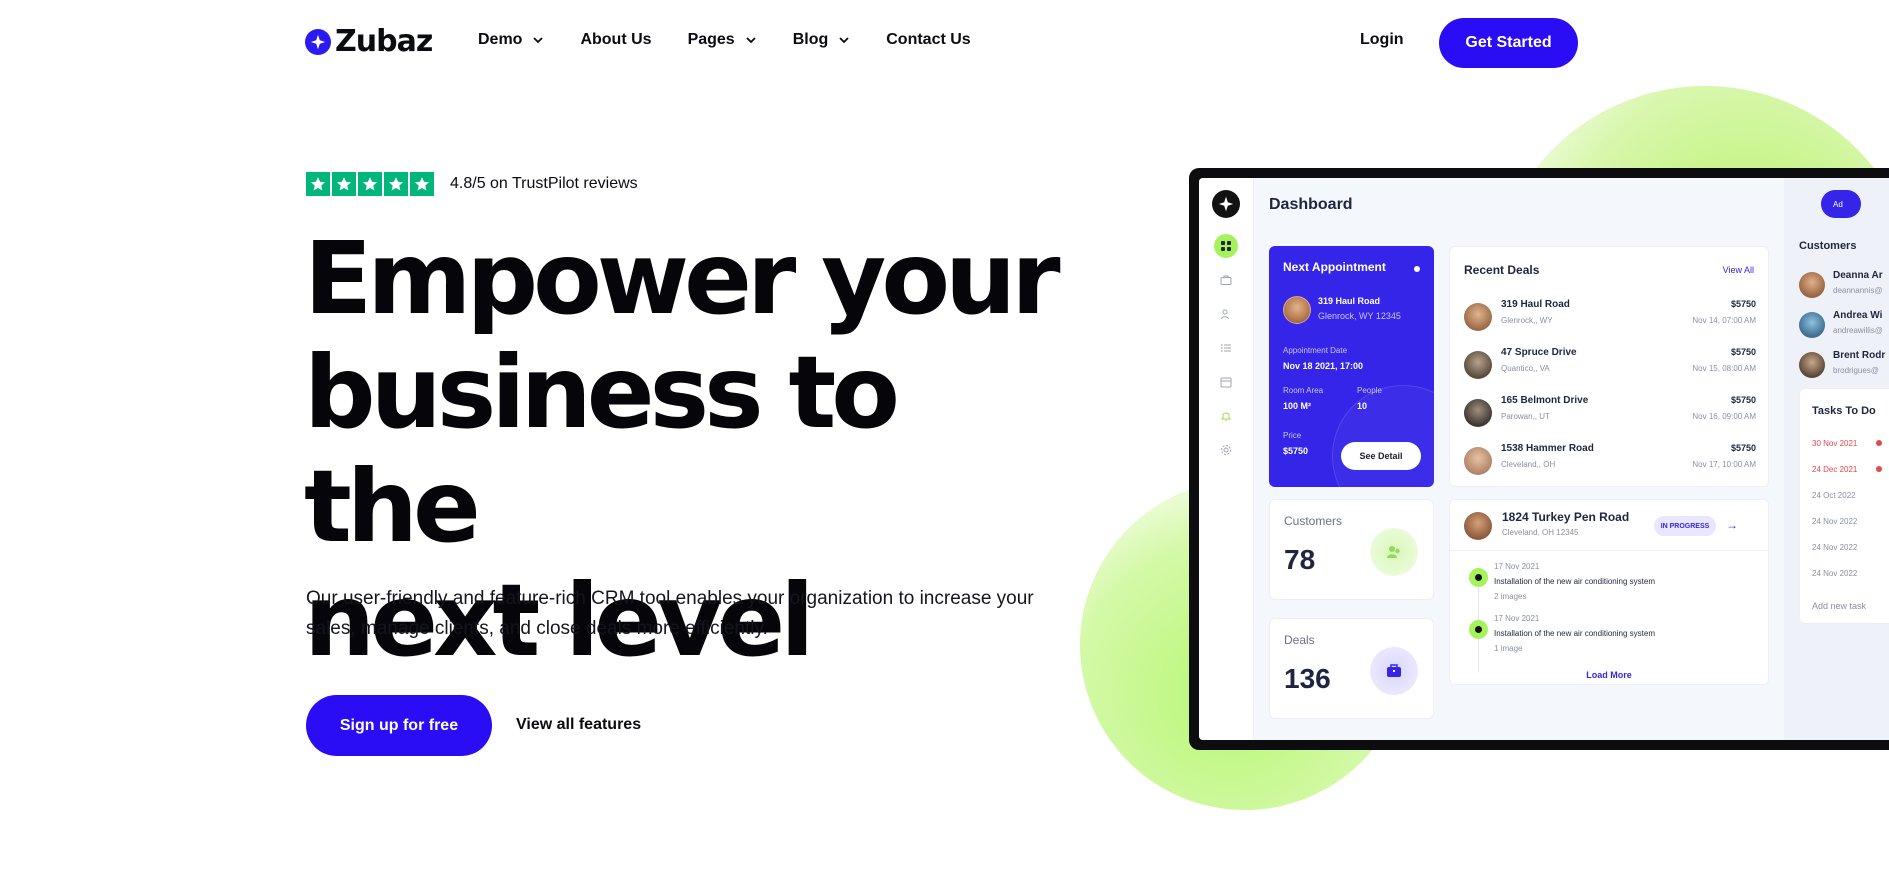 This screenshot has width=1889, height=870. I want to click on timeline-sub: 2 images, so click(1510, 596).